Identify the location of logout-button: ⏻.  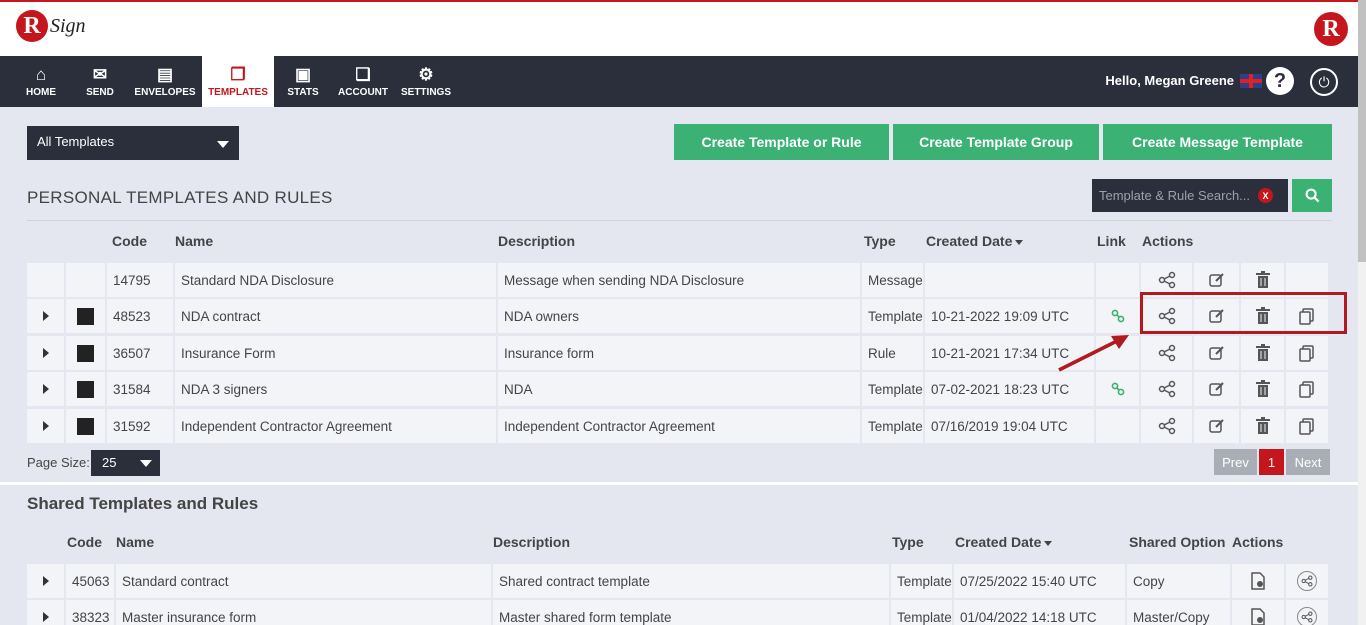
(1324, 82).